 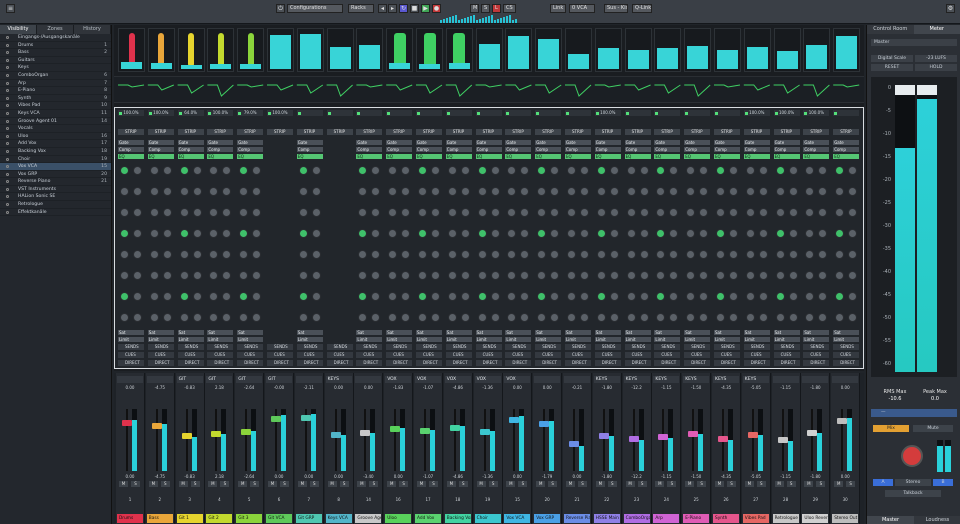 What do you see at coordinates (913, 493) in the screenshot?
I see `talkback-button: Talkback` at bounding box center [913, 493].